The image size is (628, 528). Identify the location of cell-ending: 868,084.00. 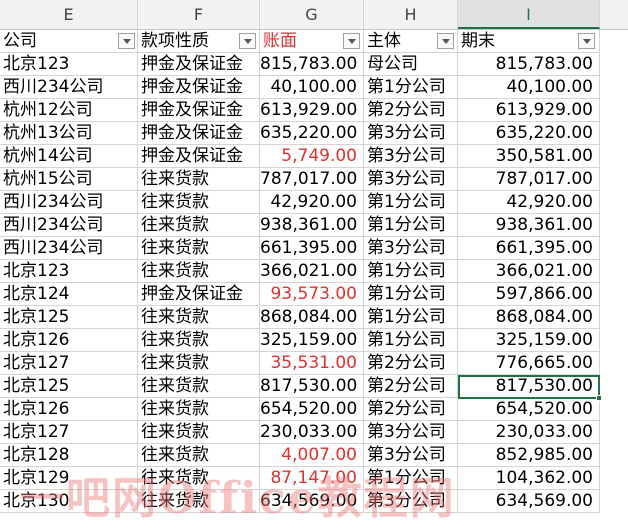
(529, 317).